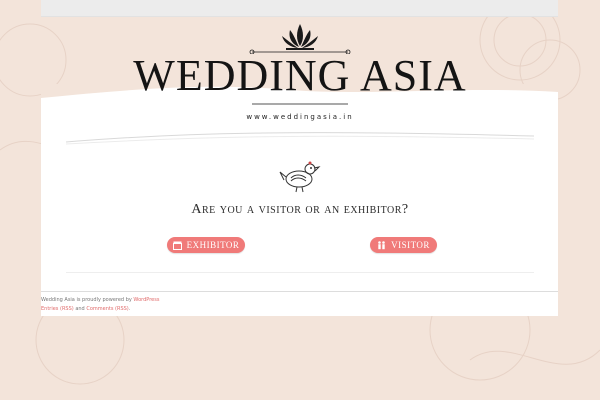 The image size is (600, 400). I want to click on exhibitor-label: EXHIBITOR, so click(213, 245).